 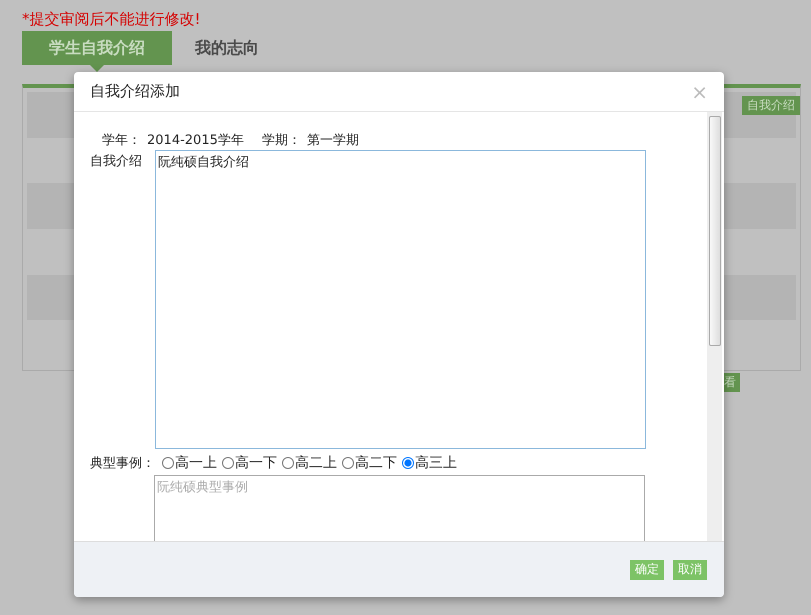 What do you see at coordinates (121, 140) in the screenshot?
I see `field-label: 学年：` at bounding box center [121, 140].